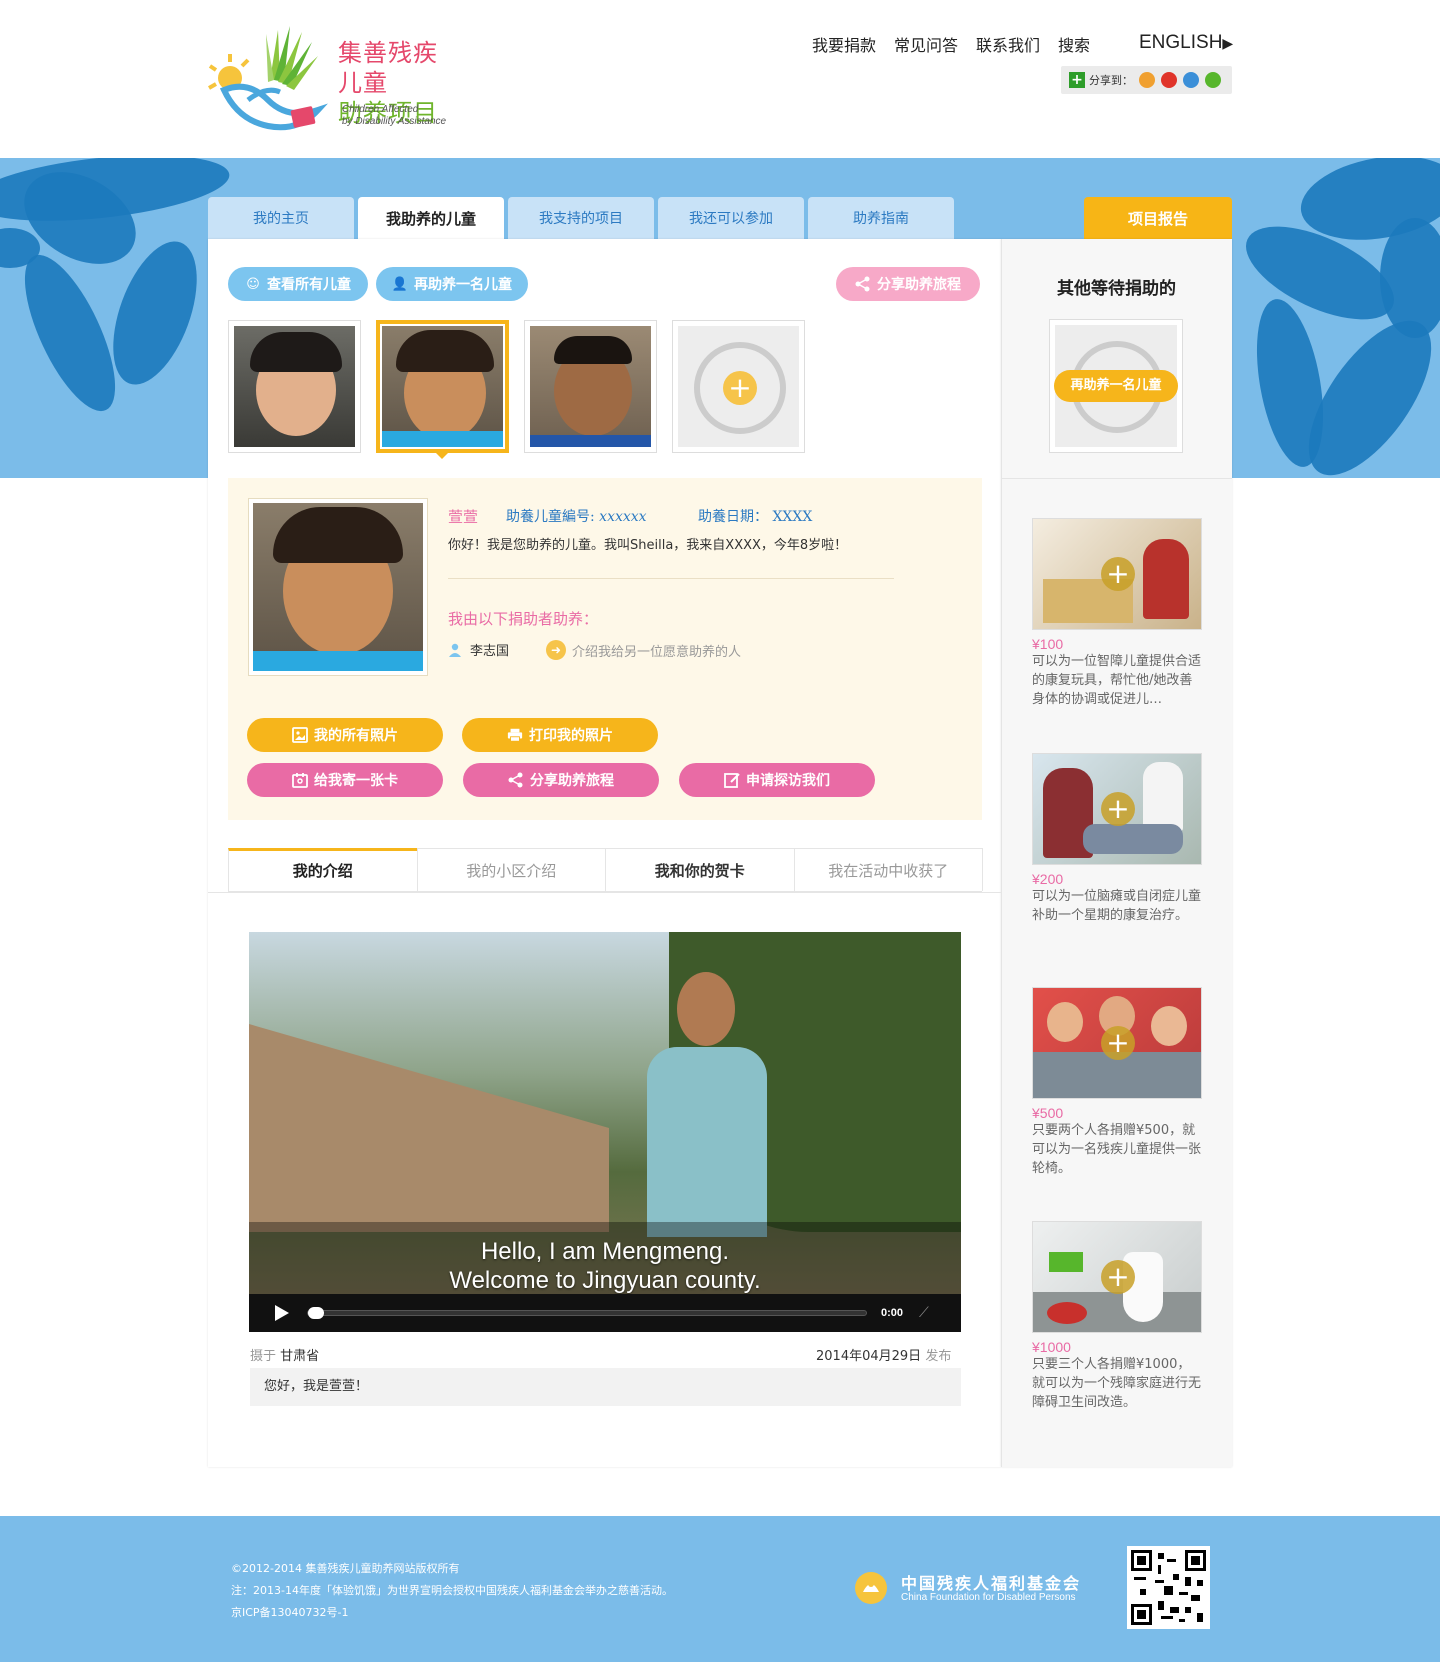 The image size is (1440, 1662). Describe the element at coordinates (844, 44) in the screenshot. I see `nav-donate: 我要捐款` at that location.